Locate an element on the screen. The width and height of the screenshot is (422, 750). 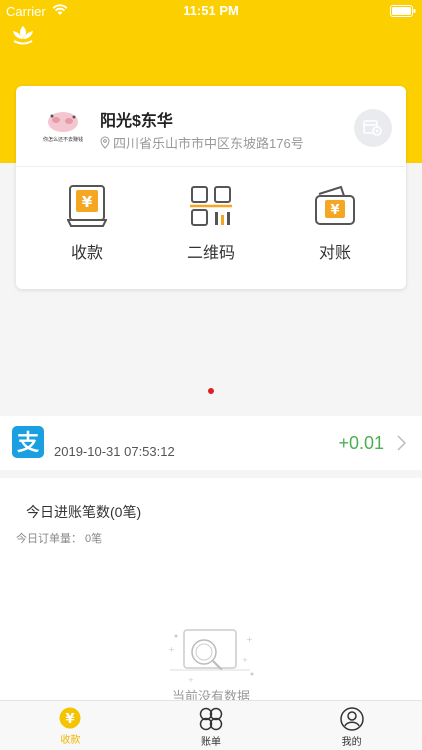
tab-bar: ¥ 收款 账单 我的 is located at coordinates (211, 725).